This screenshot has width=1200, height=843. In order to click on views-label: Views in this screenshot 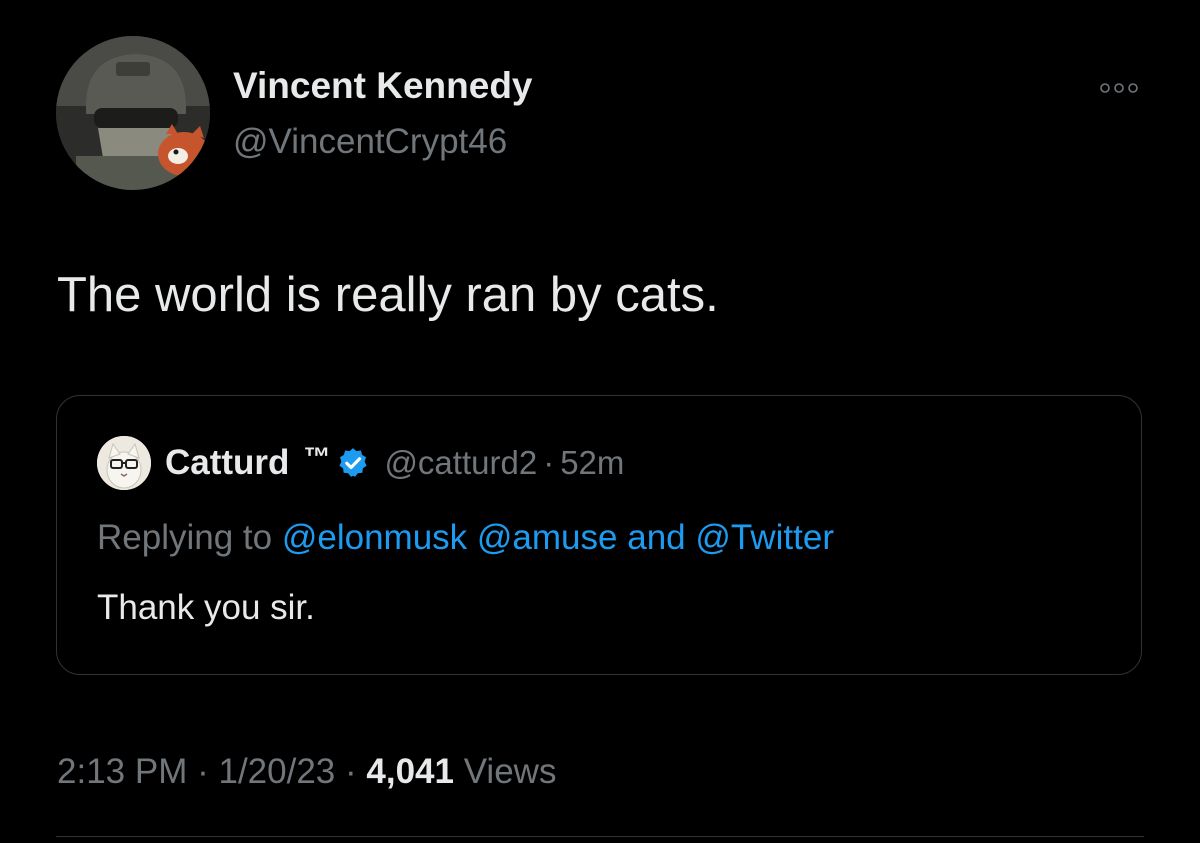, I will do `click(510, 771)`.